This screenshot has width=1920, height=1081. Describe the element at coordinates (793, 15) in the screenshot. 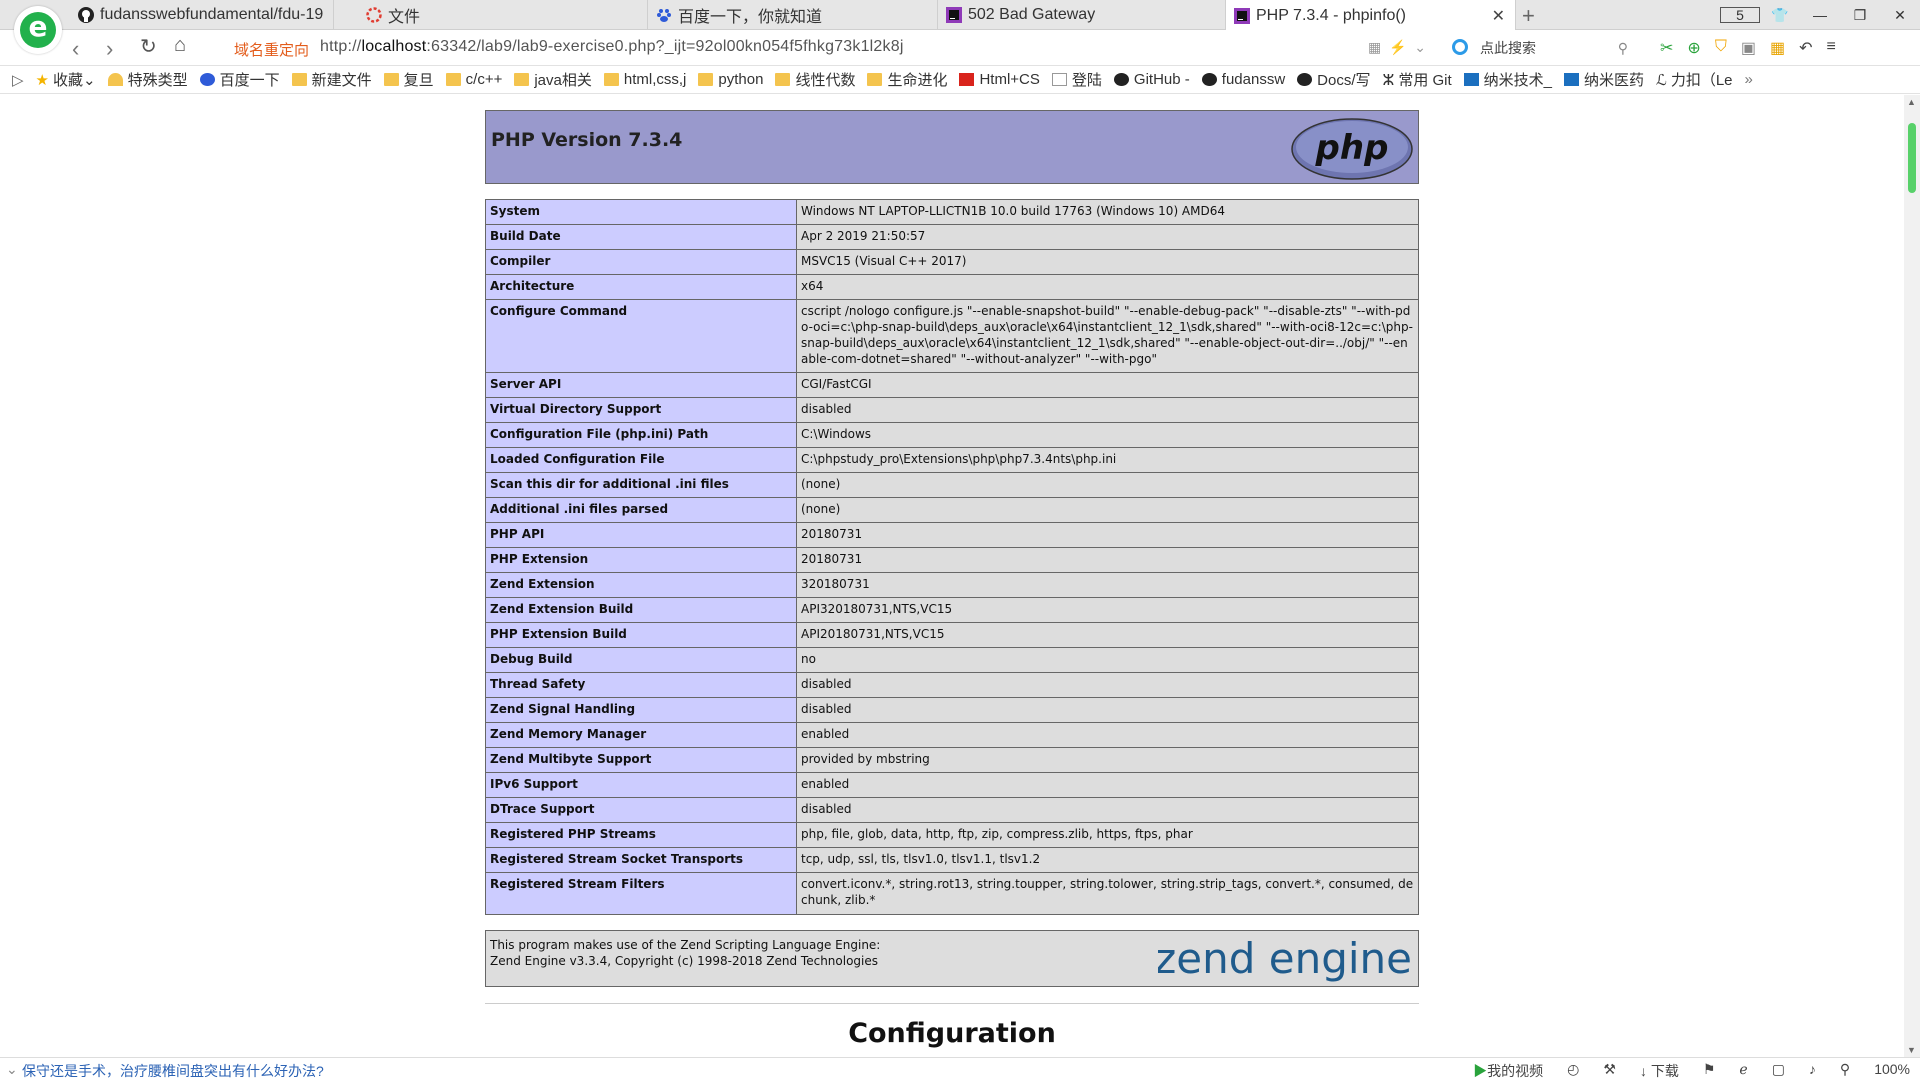

I see `tab-baidu: 百度一下，你就知道` at that location.